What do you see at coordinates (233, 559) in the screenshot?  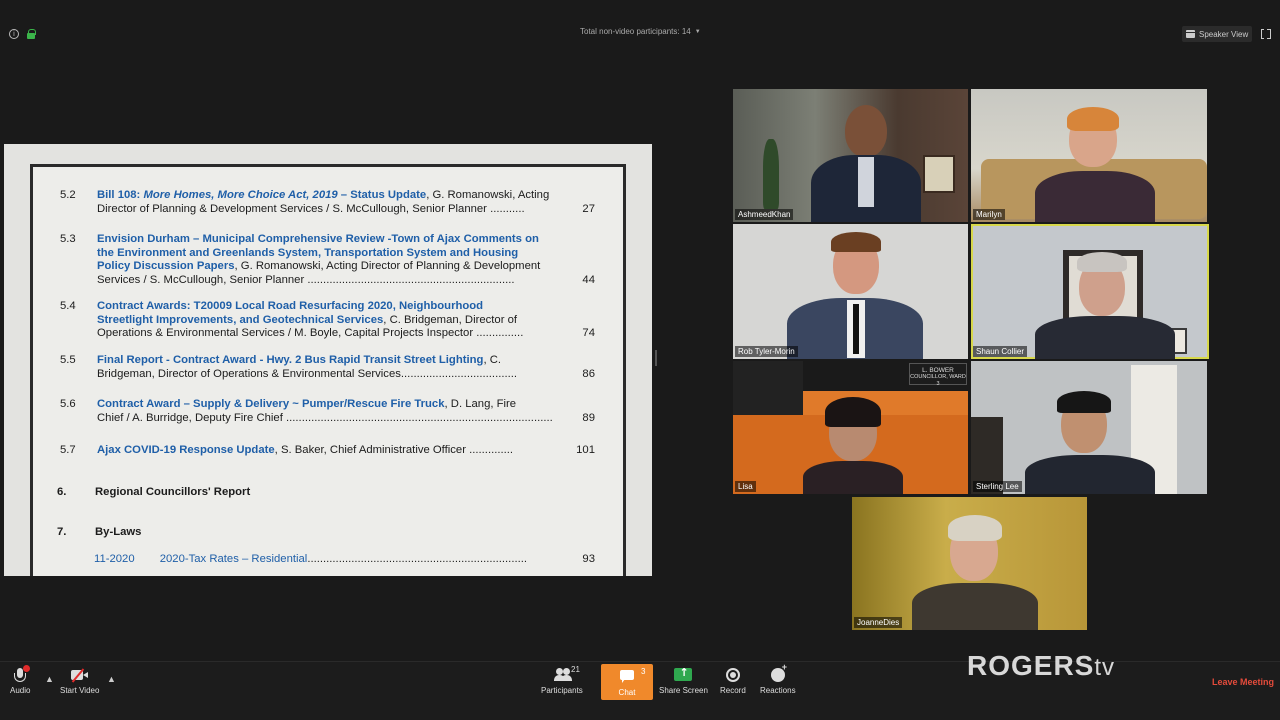 I see `bylaw-title: 2020-Tax Rates – Residential` at bounding box center [233, 559].